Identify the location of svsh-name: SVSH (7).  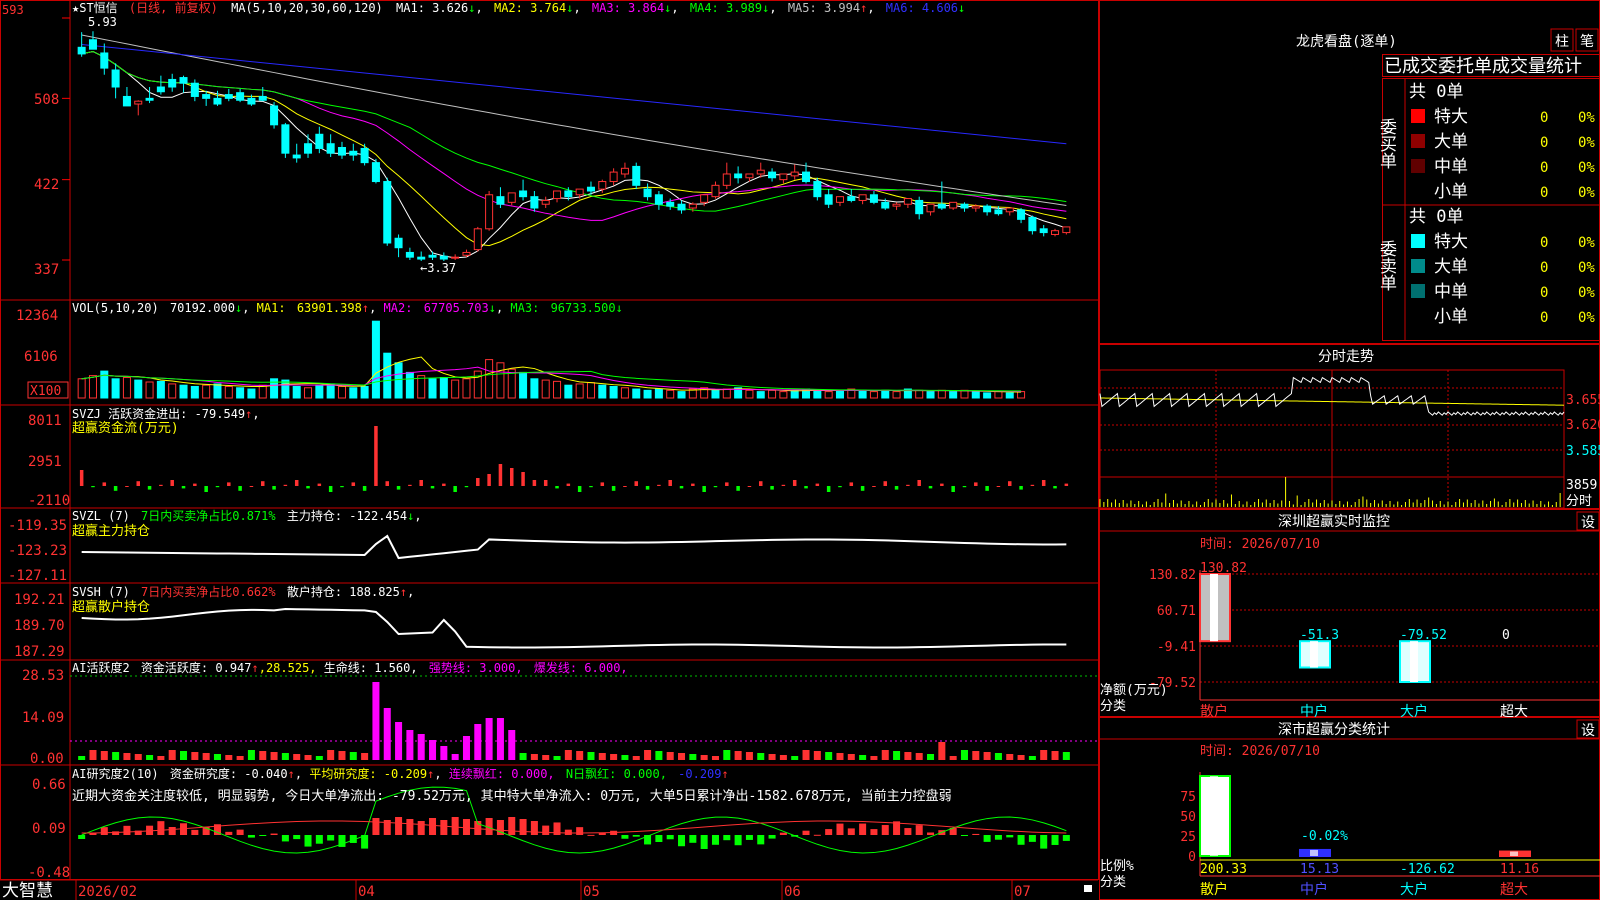
(101, 592).